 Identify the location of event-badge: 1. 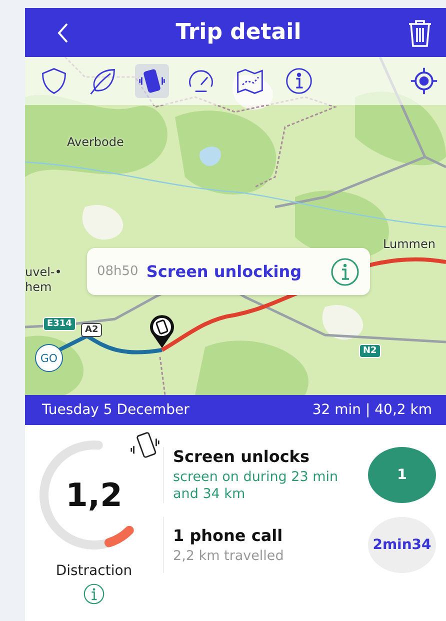
(402, 475).